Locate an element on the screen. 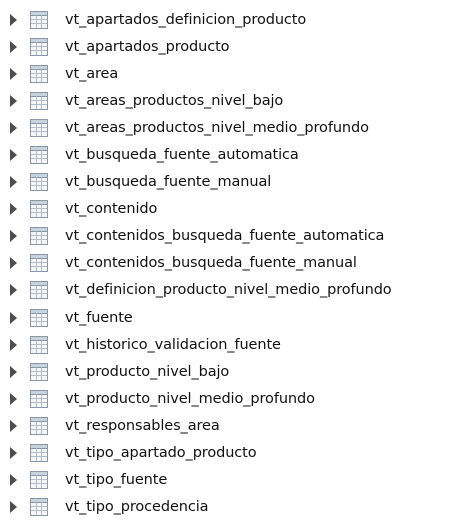 Image resolution: width=461 pixels, height=522 pixels. tree-item-label: vt_tipo_fuente is located at coordinates (116, 480).